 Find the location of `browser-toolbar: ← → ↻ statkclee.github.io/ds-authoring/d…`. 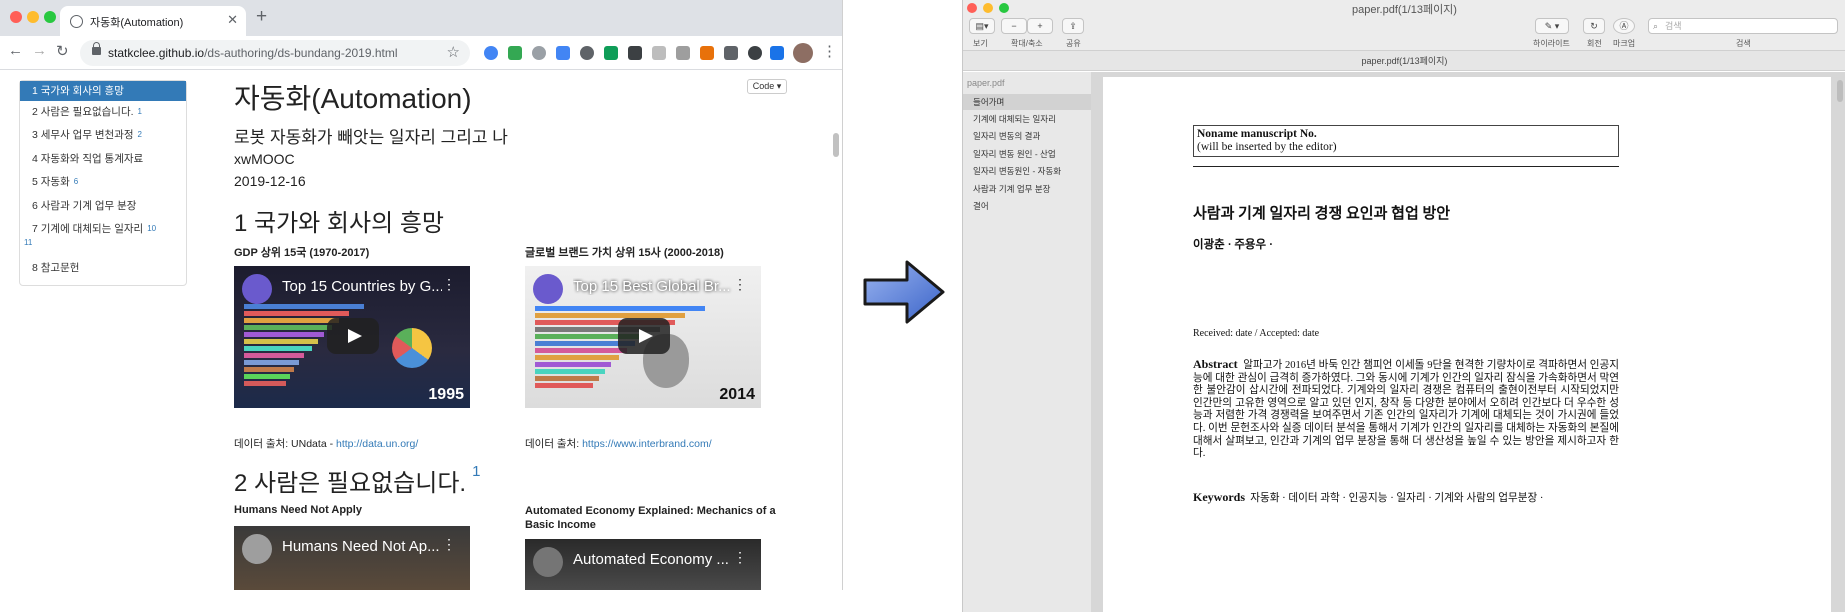

browser-toolbar: ← → ↻ statkclee.github.io/ds-authoring/d… is located at coordinates (421, 53).